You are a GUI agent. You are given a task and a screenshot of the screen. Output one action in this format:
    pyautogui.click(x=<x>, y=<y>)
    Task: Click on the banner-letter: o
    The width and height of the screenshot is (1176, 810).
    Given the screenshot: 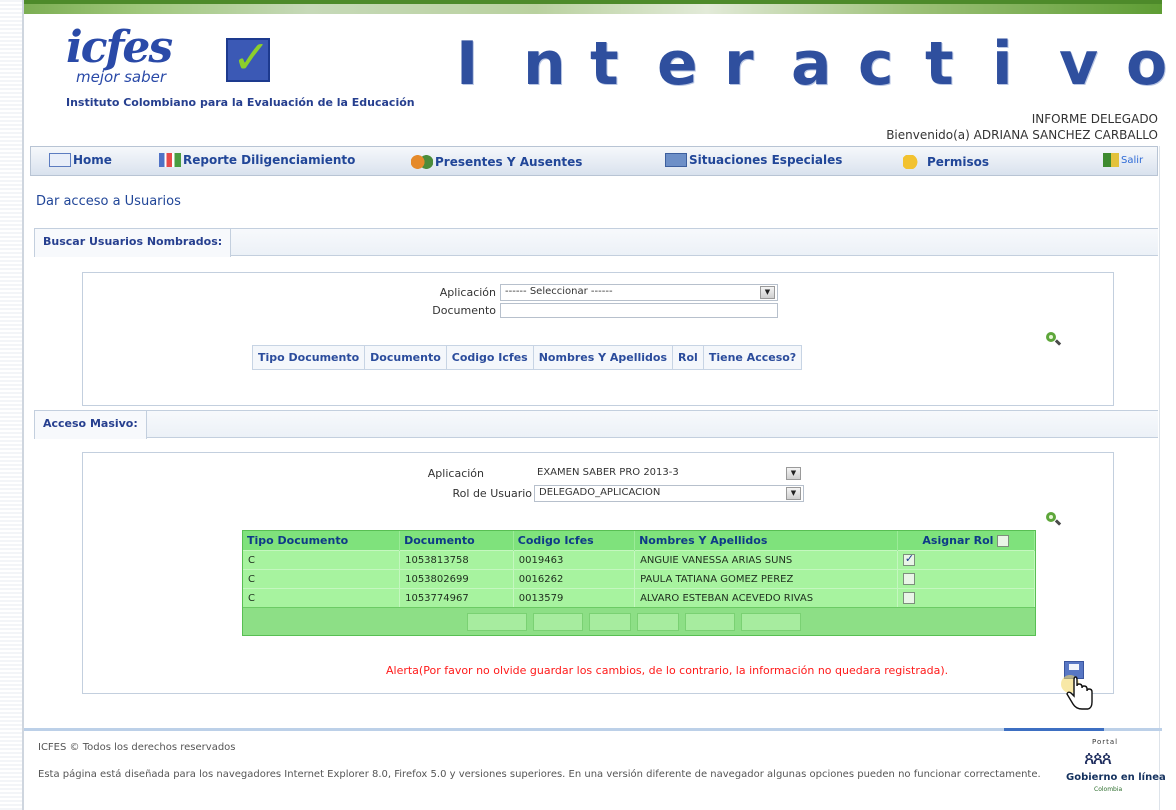 What is the action you would take?
    pyautogui.click(x=1147, y=64)
    